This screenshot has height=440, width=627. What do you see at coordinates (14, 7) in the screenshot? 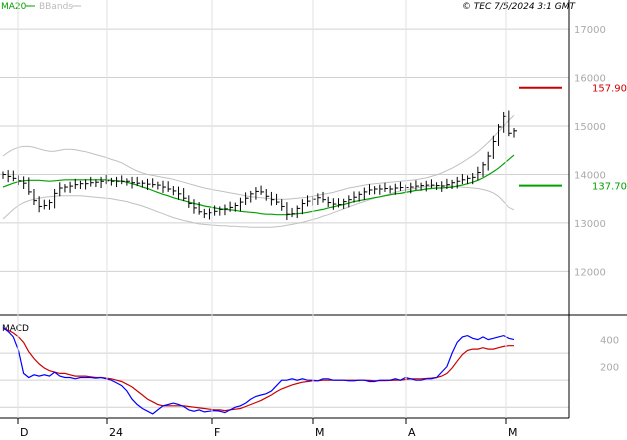
I see `legend-ma20-label: MA20` at bounding box center [14, 7].